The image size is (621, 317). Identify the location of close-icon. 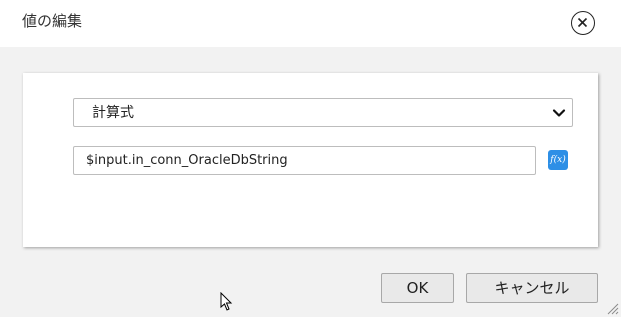
(582, 22).